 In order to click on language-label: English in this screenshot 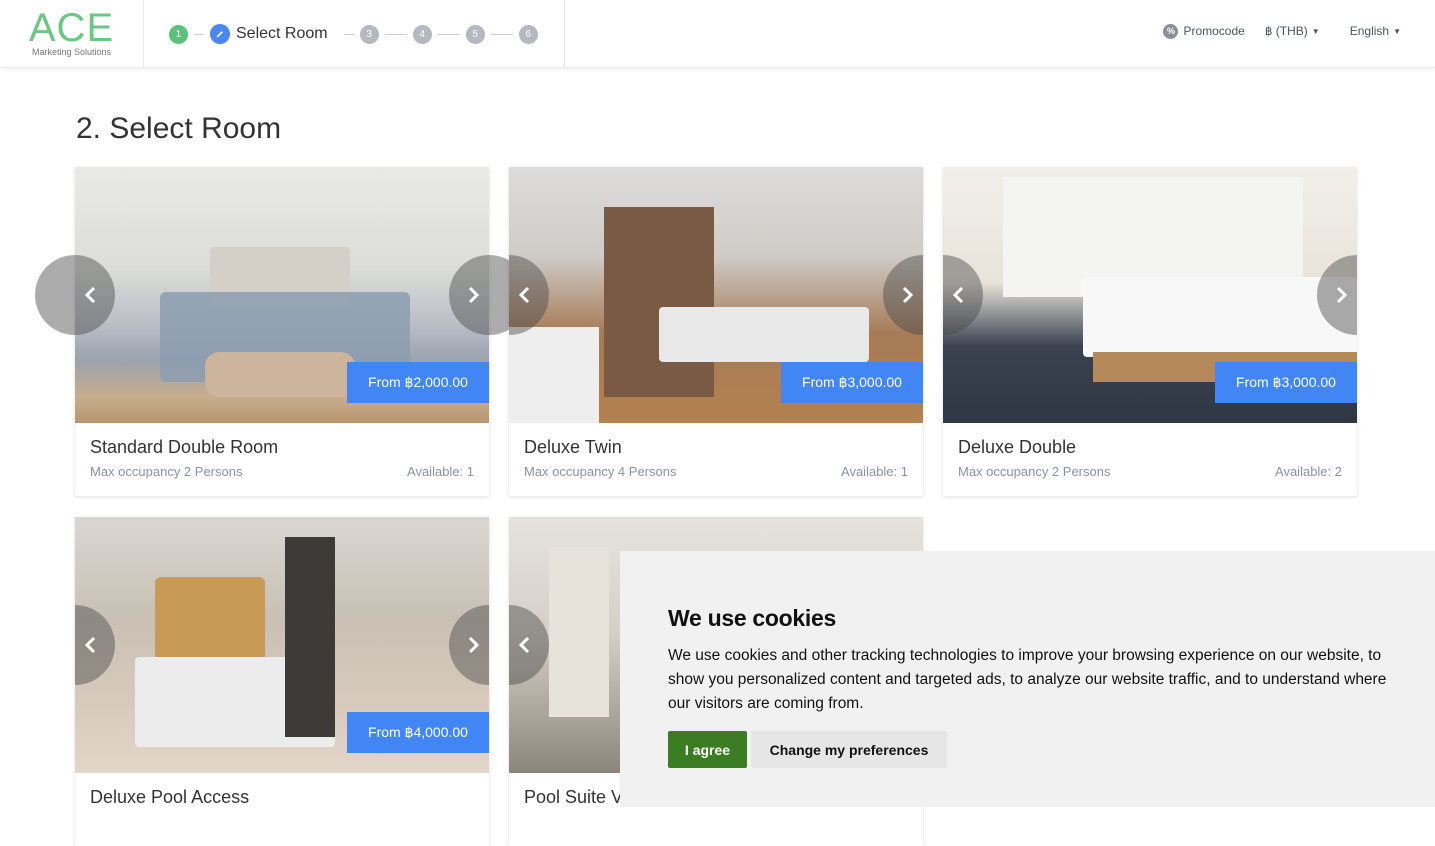, I will do `click(1369, 31)`.